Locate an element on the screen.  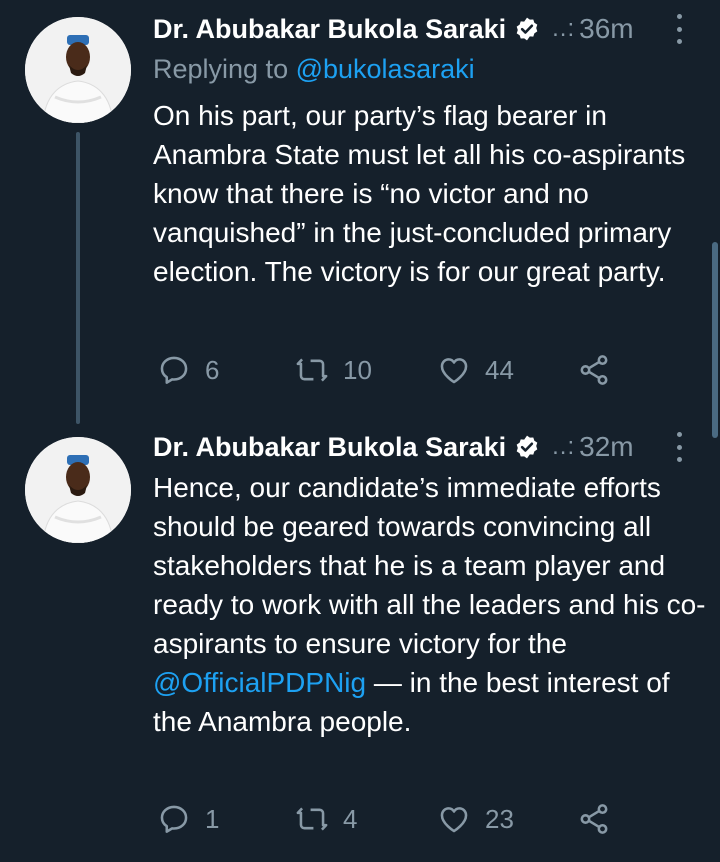
reply-button: 1 is located at coordinates (188, 819).